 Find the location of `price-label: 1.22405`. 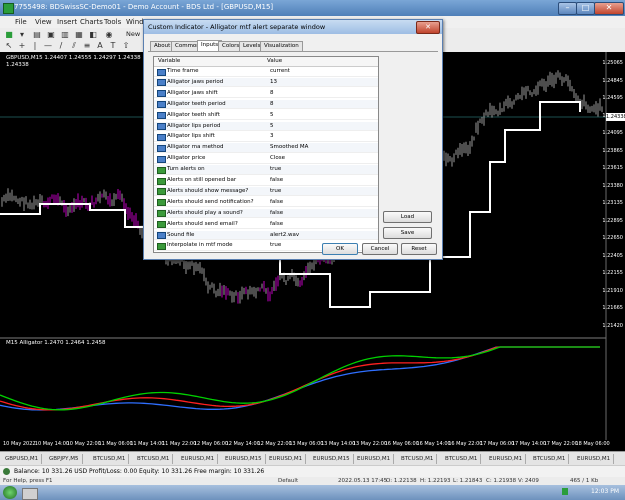

price-label: 1.22405 is located at coordinates (612, 255).